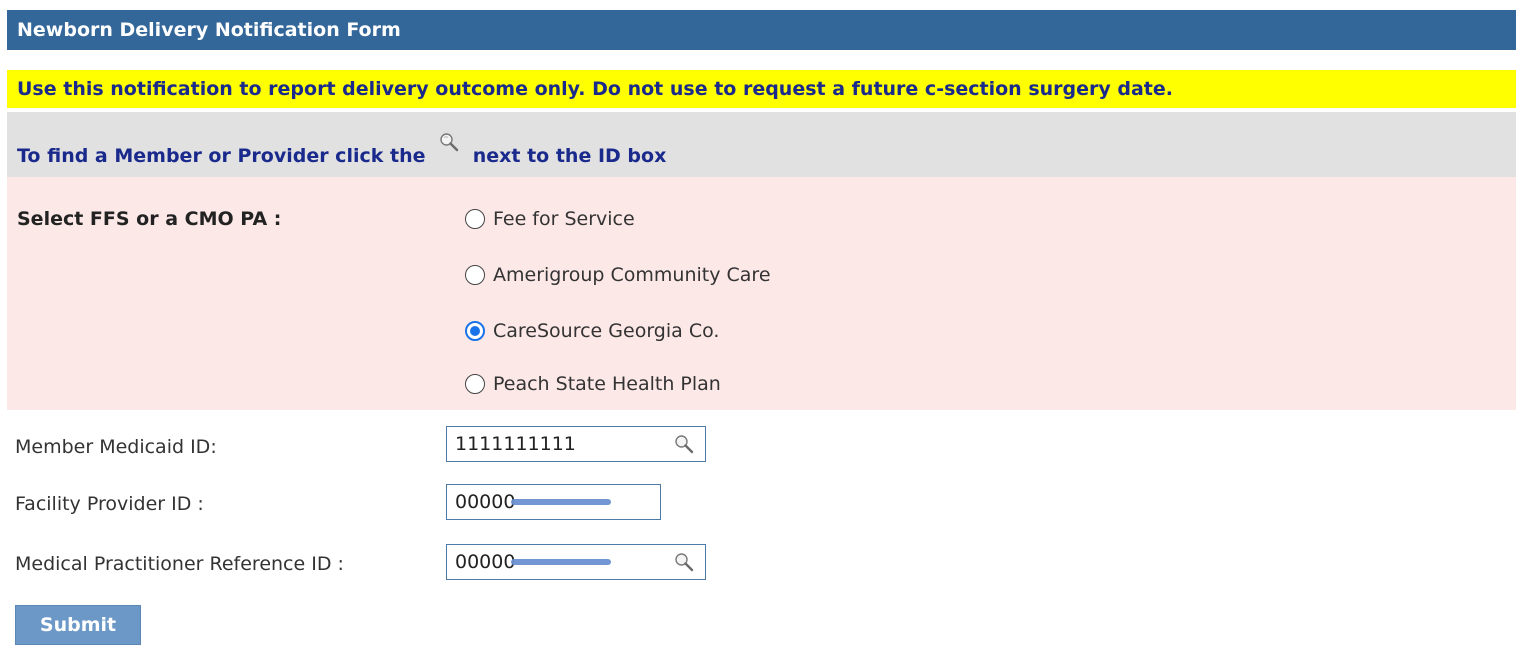 The height and width of the screenshot is (652, 1521). Describe the element at coordinates (179, 564) in the screenshot. I see `practitioner-reference-id-label: Medical Practitioner Reference ID :` at that location.